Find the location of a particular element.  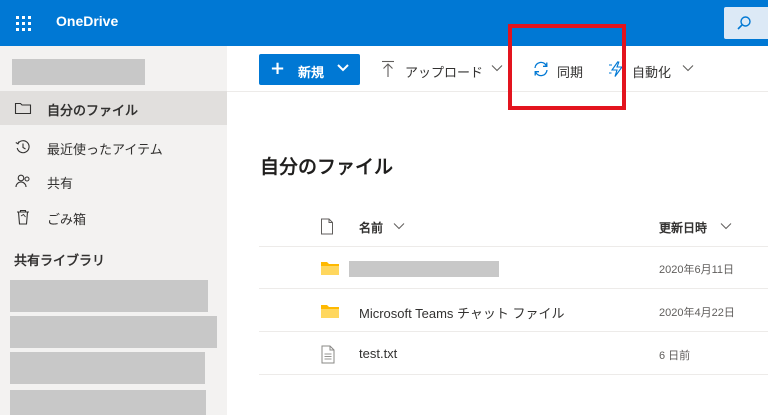

nav-item-my-files: 自分のファイル is located at coordinates (113, 108).